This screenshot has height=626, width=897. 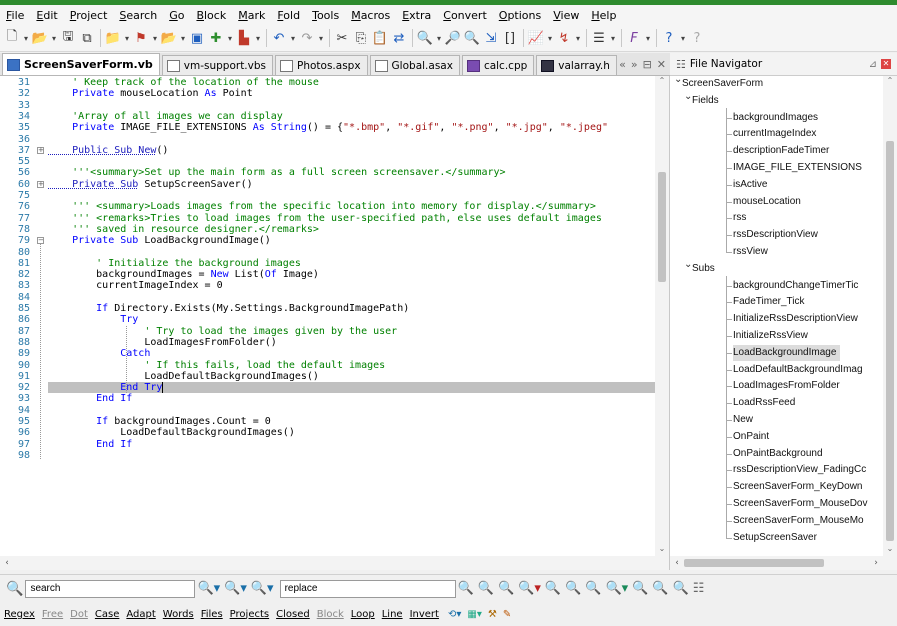 I want to click on tree-item: rssDescriptionView, so click(x=775, y=235).